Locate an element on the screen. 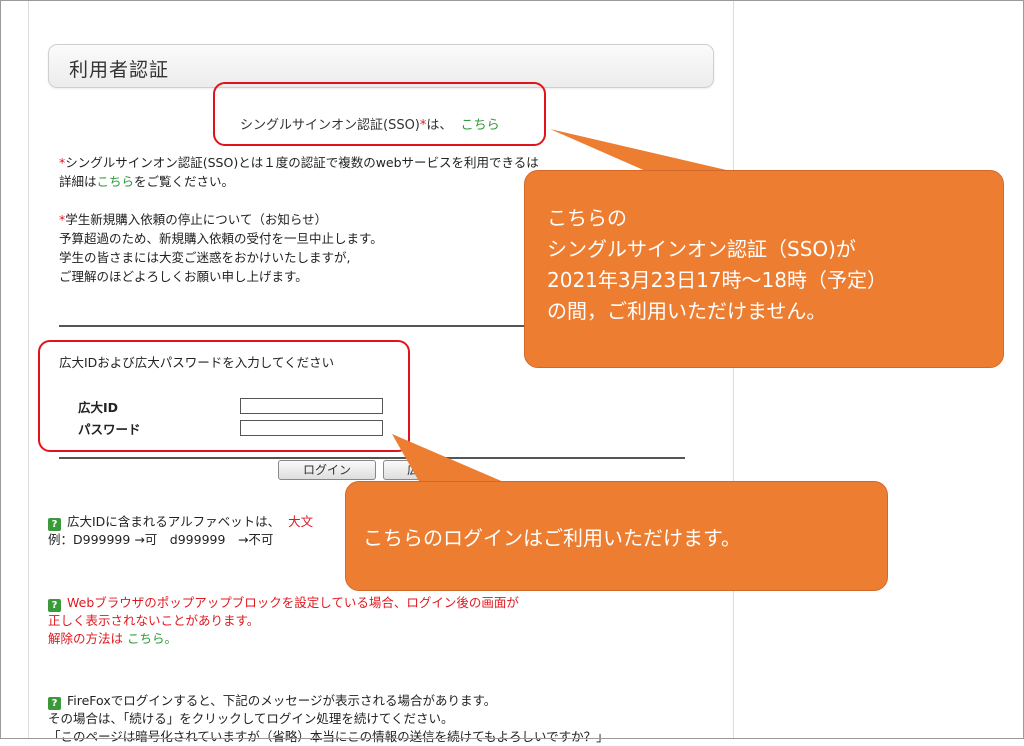 The width and height of the screenshot is (1024, 746). callout-line: の間，ご利用いただけません。 is located at coordinates (687, 311).